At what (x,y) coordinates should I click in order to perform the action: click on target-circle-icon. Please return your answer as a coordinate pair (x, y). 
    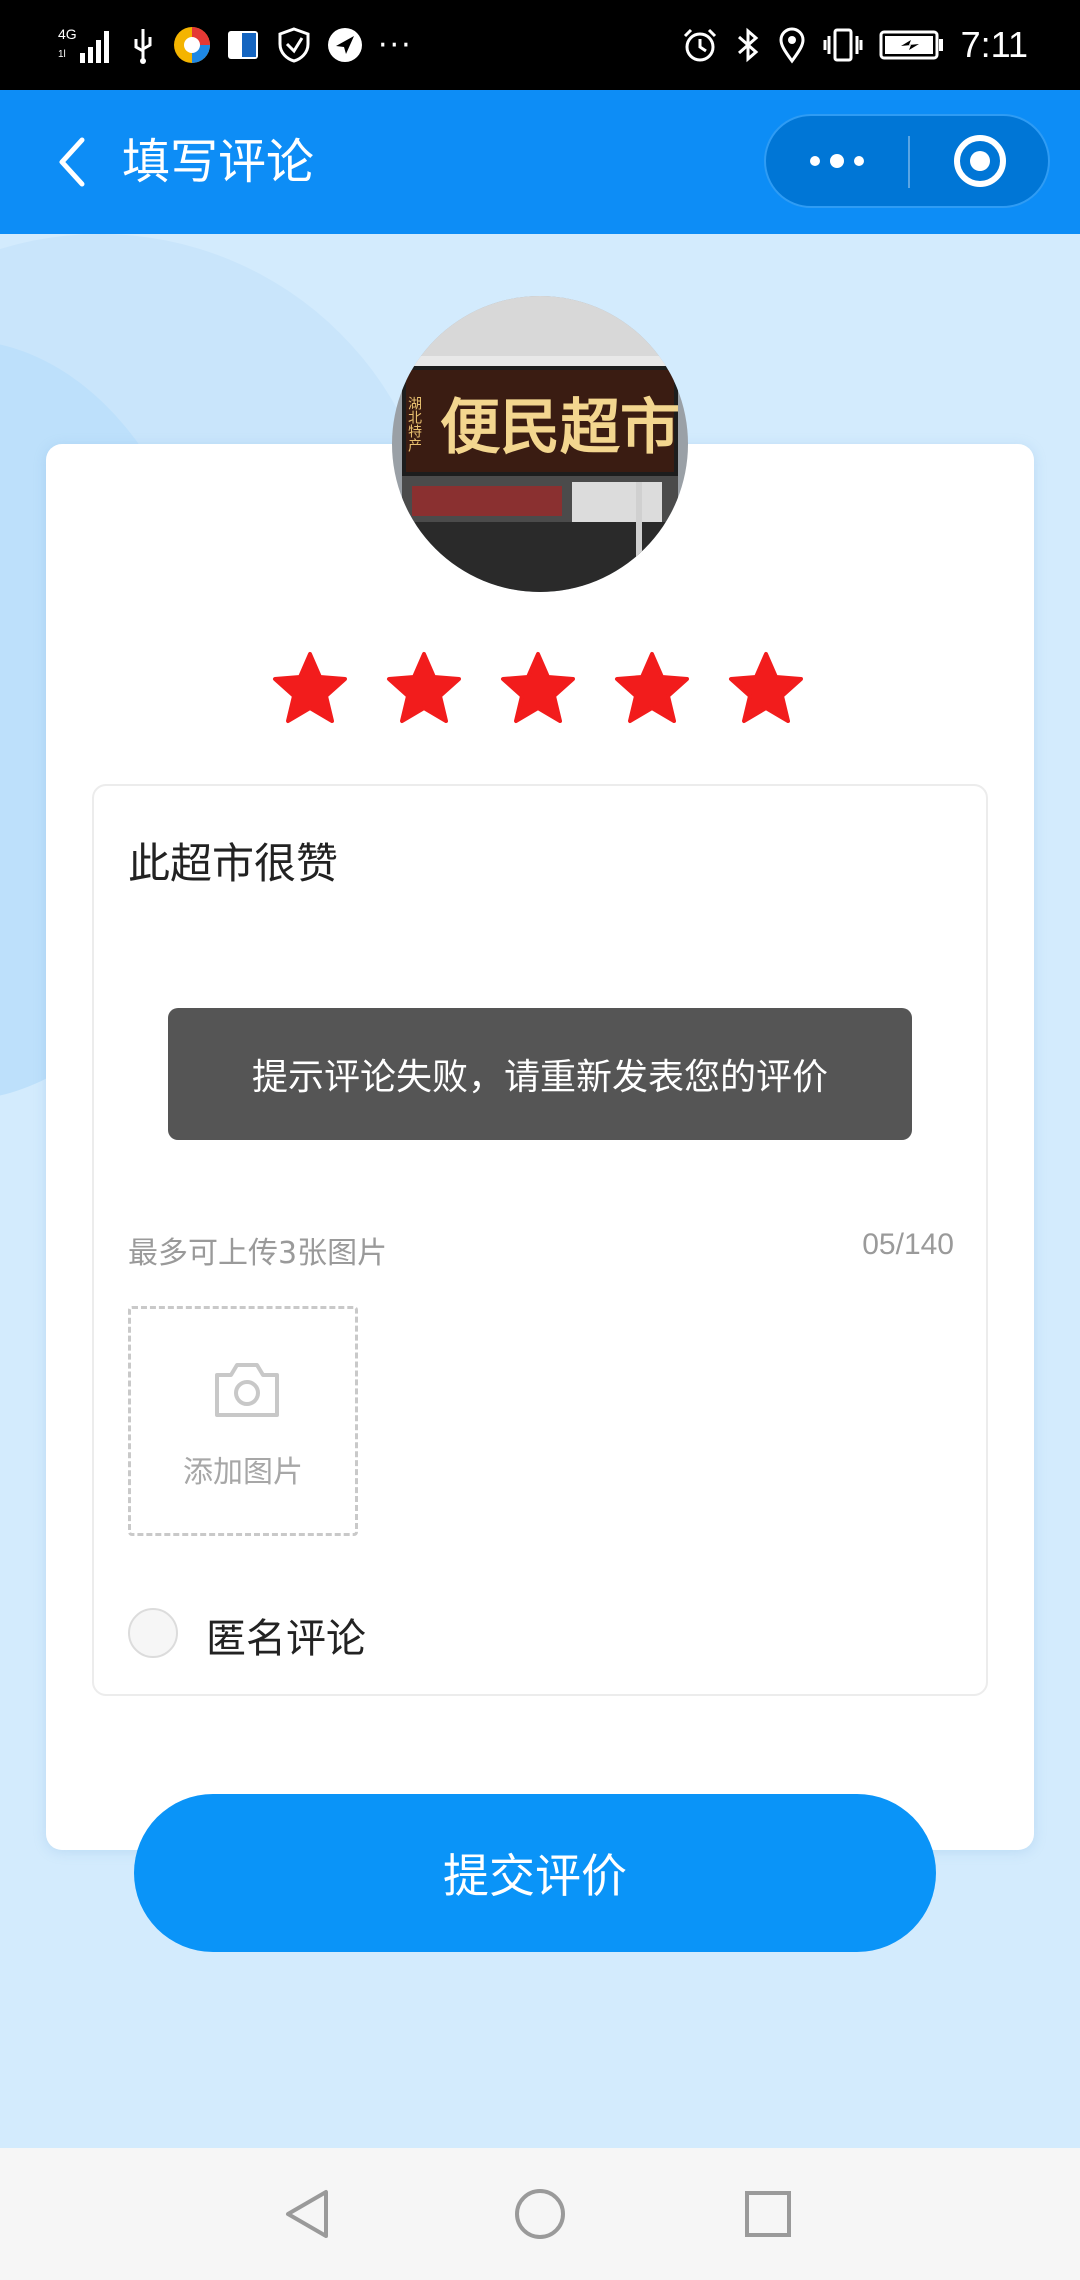
    Looking at the image, I should click on (980, 161).